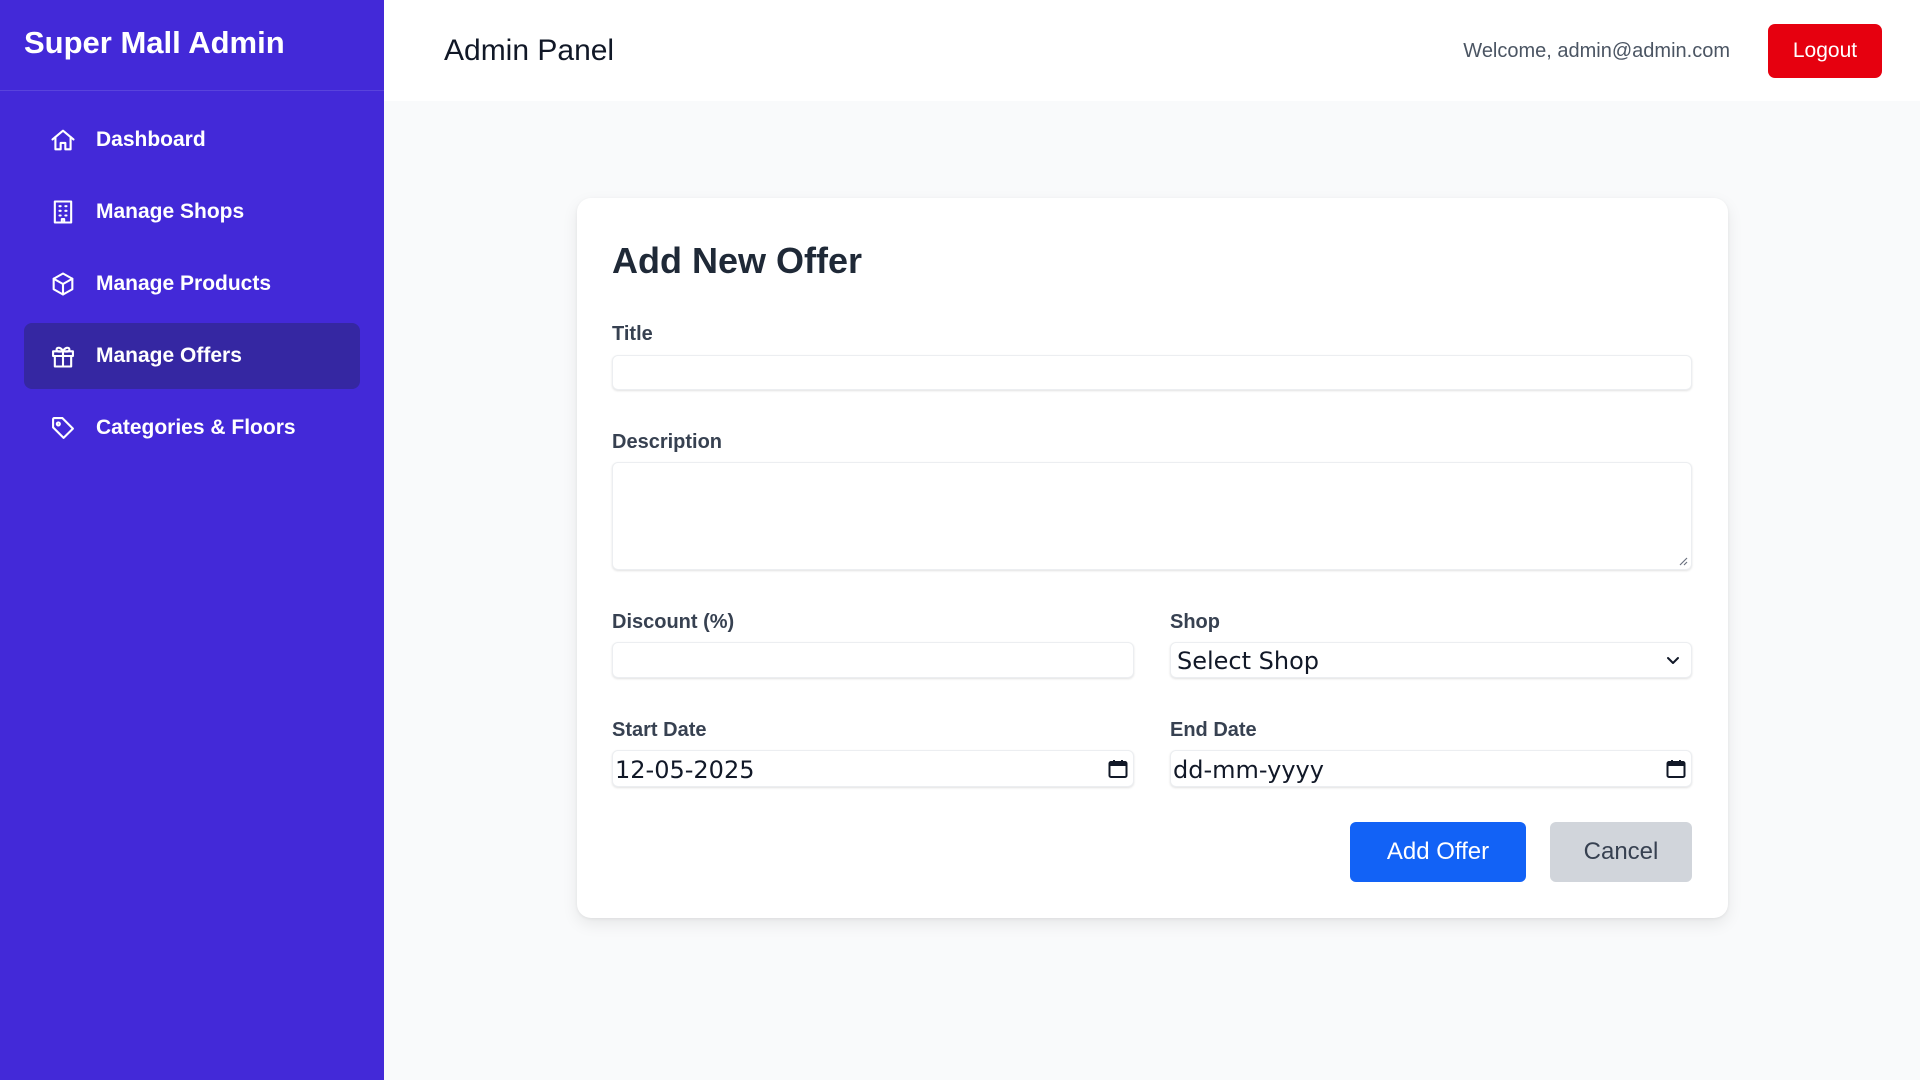 This screenshot has height=1080, width=1920. I want to click on sidebar-item-manage-offers: Manage Offers, so click(192, 356).